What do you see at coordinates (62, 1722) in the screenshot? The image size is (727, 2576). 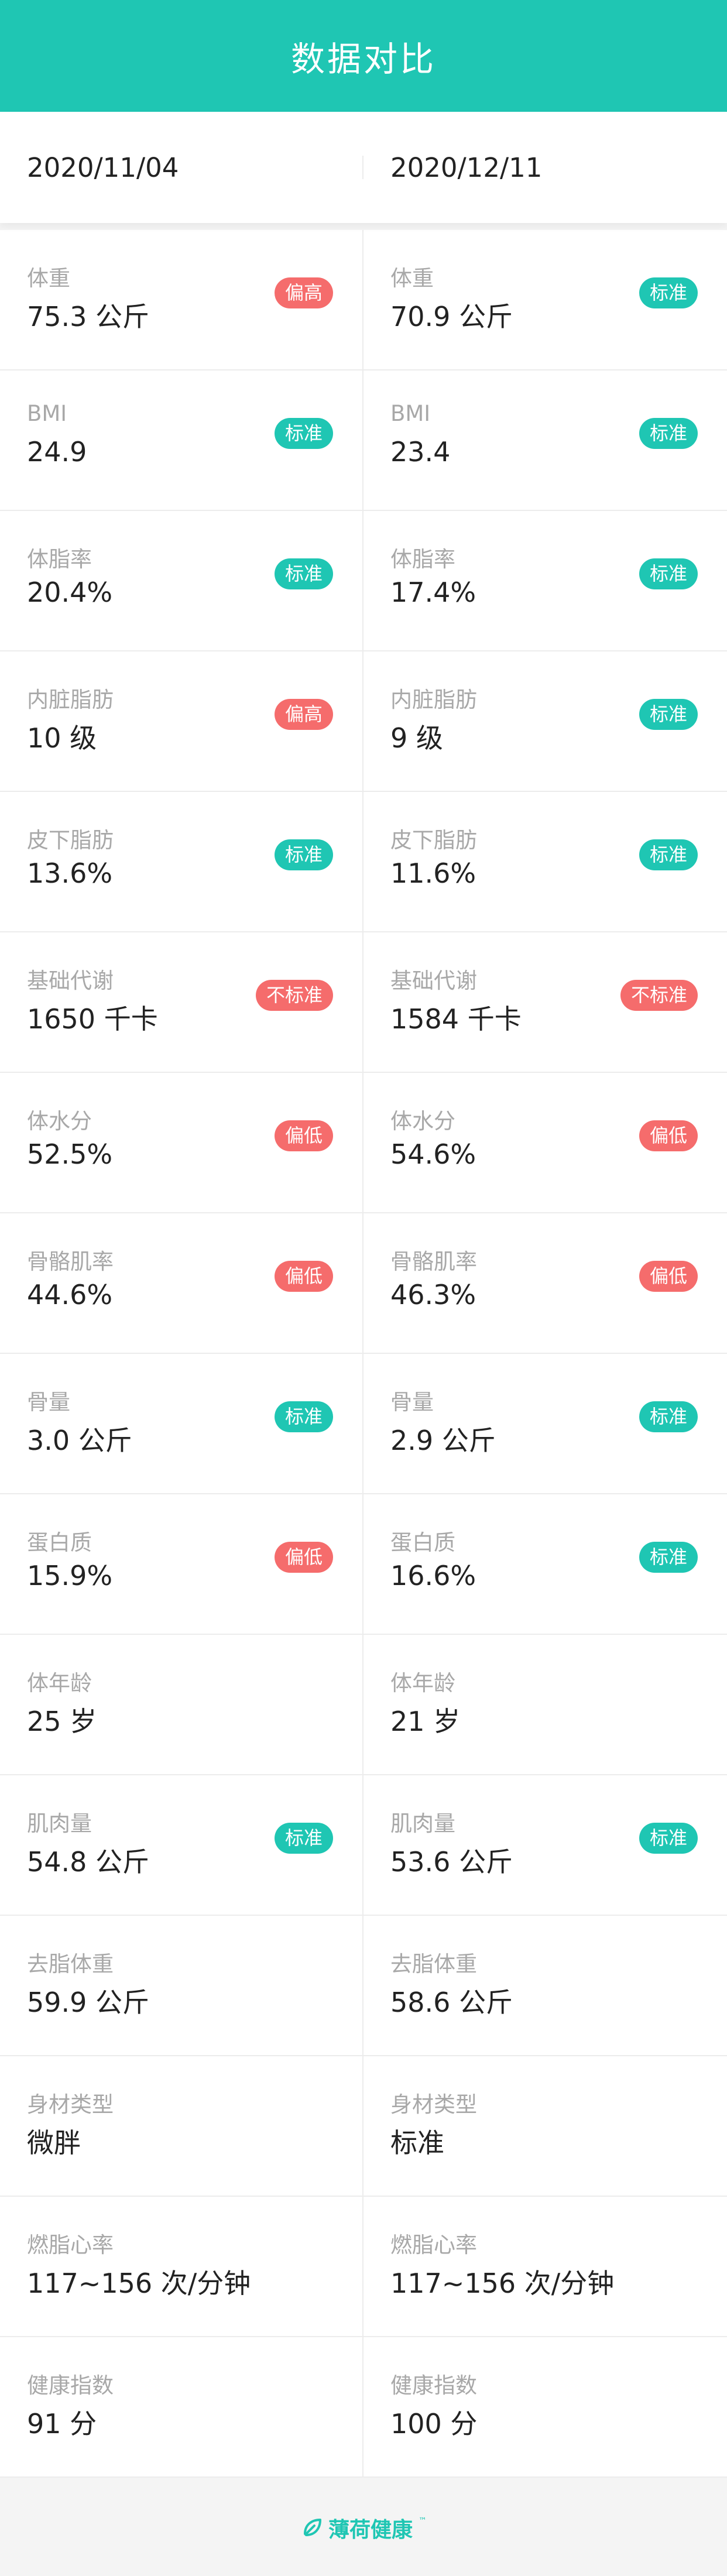 I see `metric-value: 25 岁` at bounding box center [62, 1722].